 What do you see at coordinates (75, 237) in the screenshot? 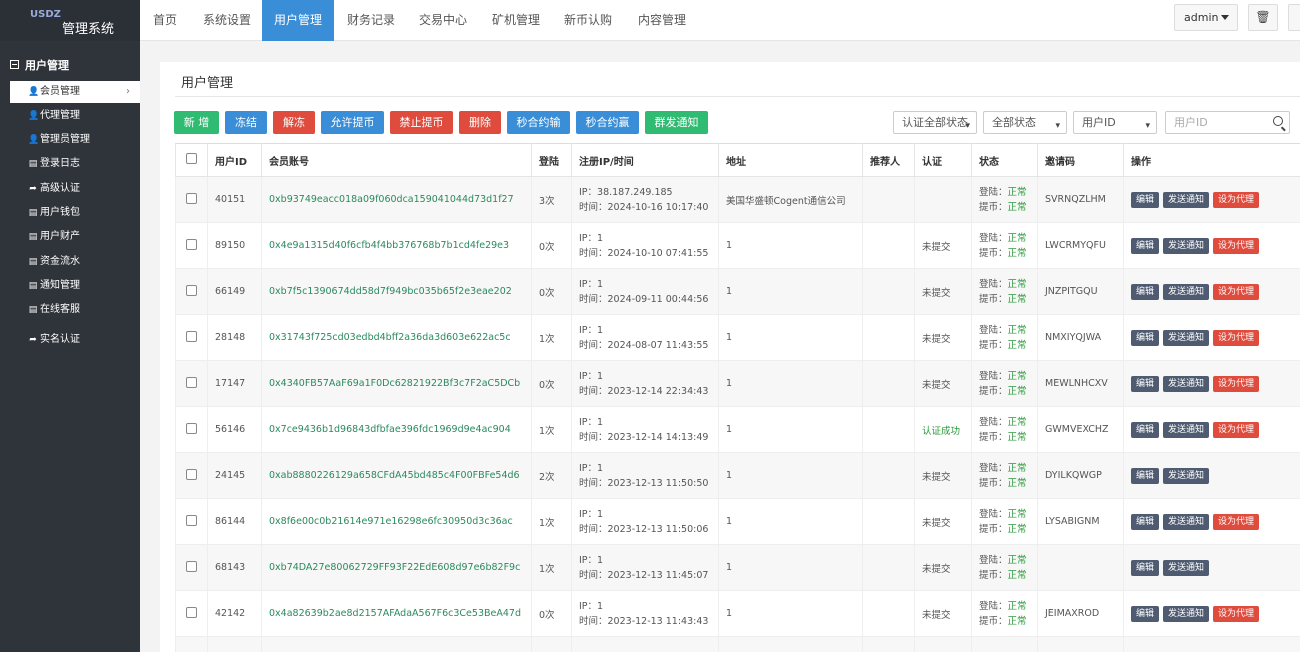
I see `sidebar-item-user-assets: ▤ 用户财产` at bounding box center [75, 237].